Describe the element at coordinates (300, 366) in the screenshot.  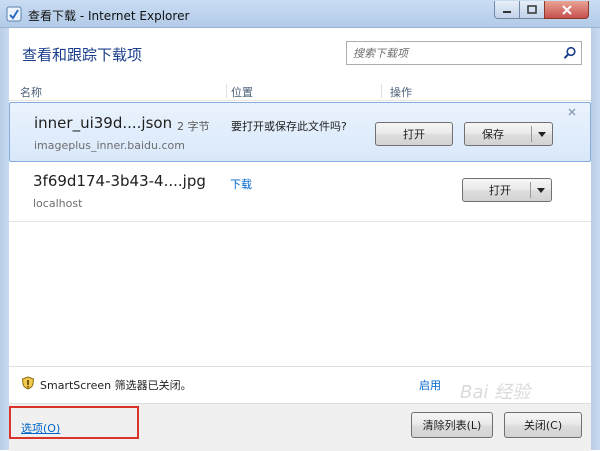
I see `divider` at that location.